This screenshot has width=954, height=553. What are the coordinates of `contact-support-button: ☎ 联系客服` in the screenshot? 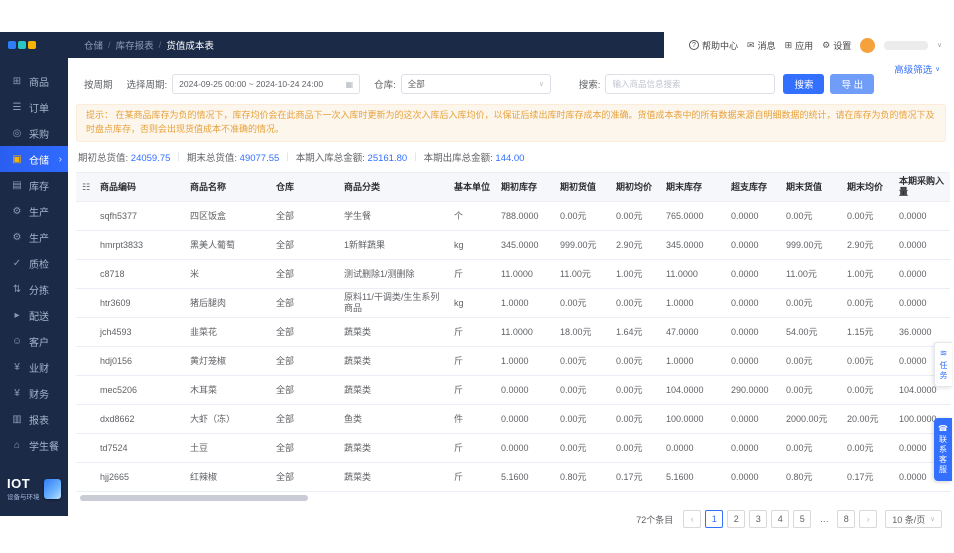 It's located at (943, 449).